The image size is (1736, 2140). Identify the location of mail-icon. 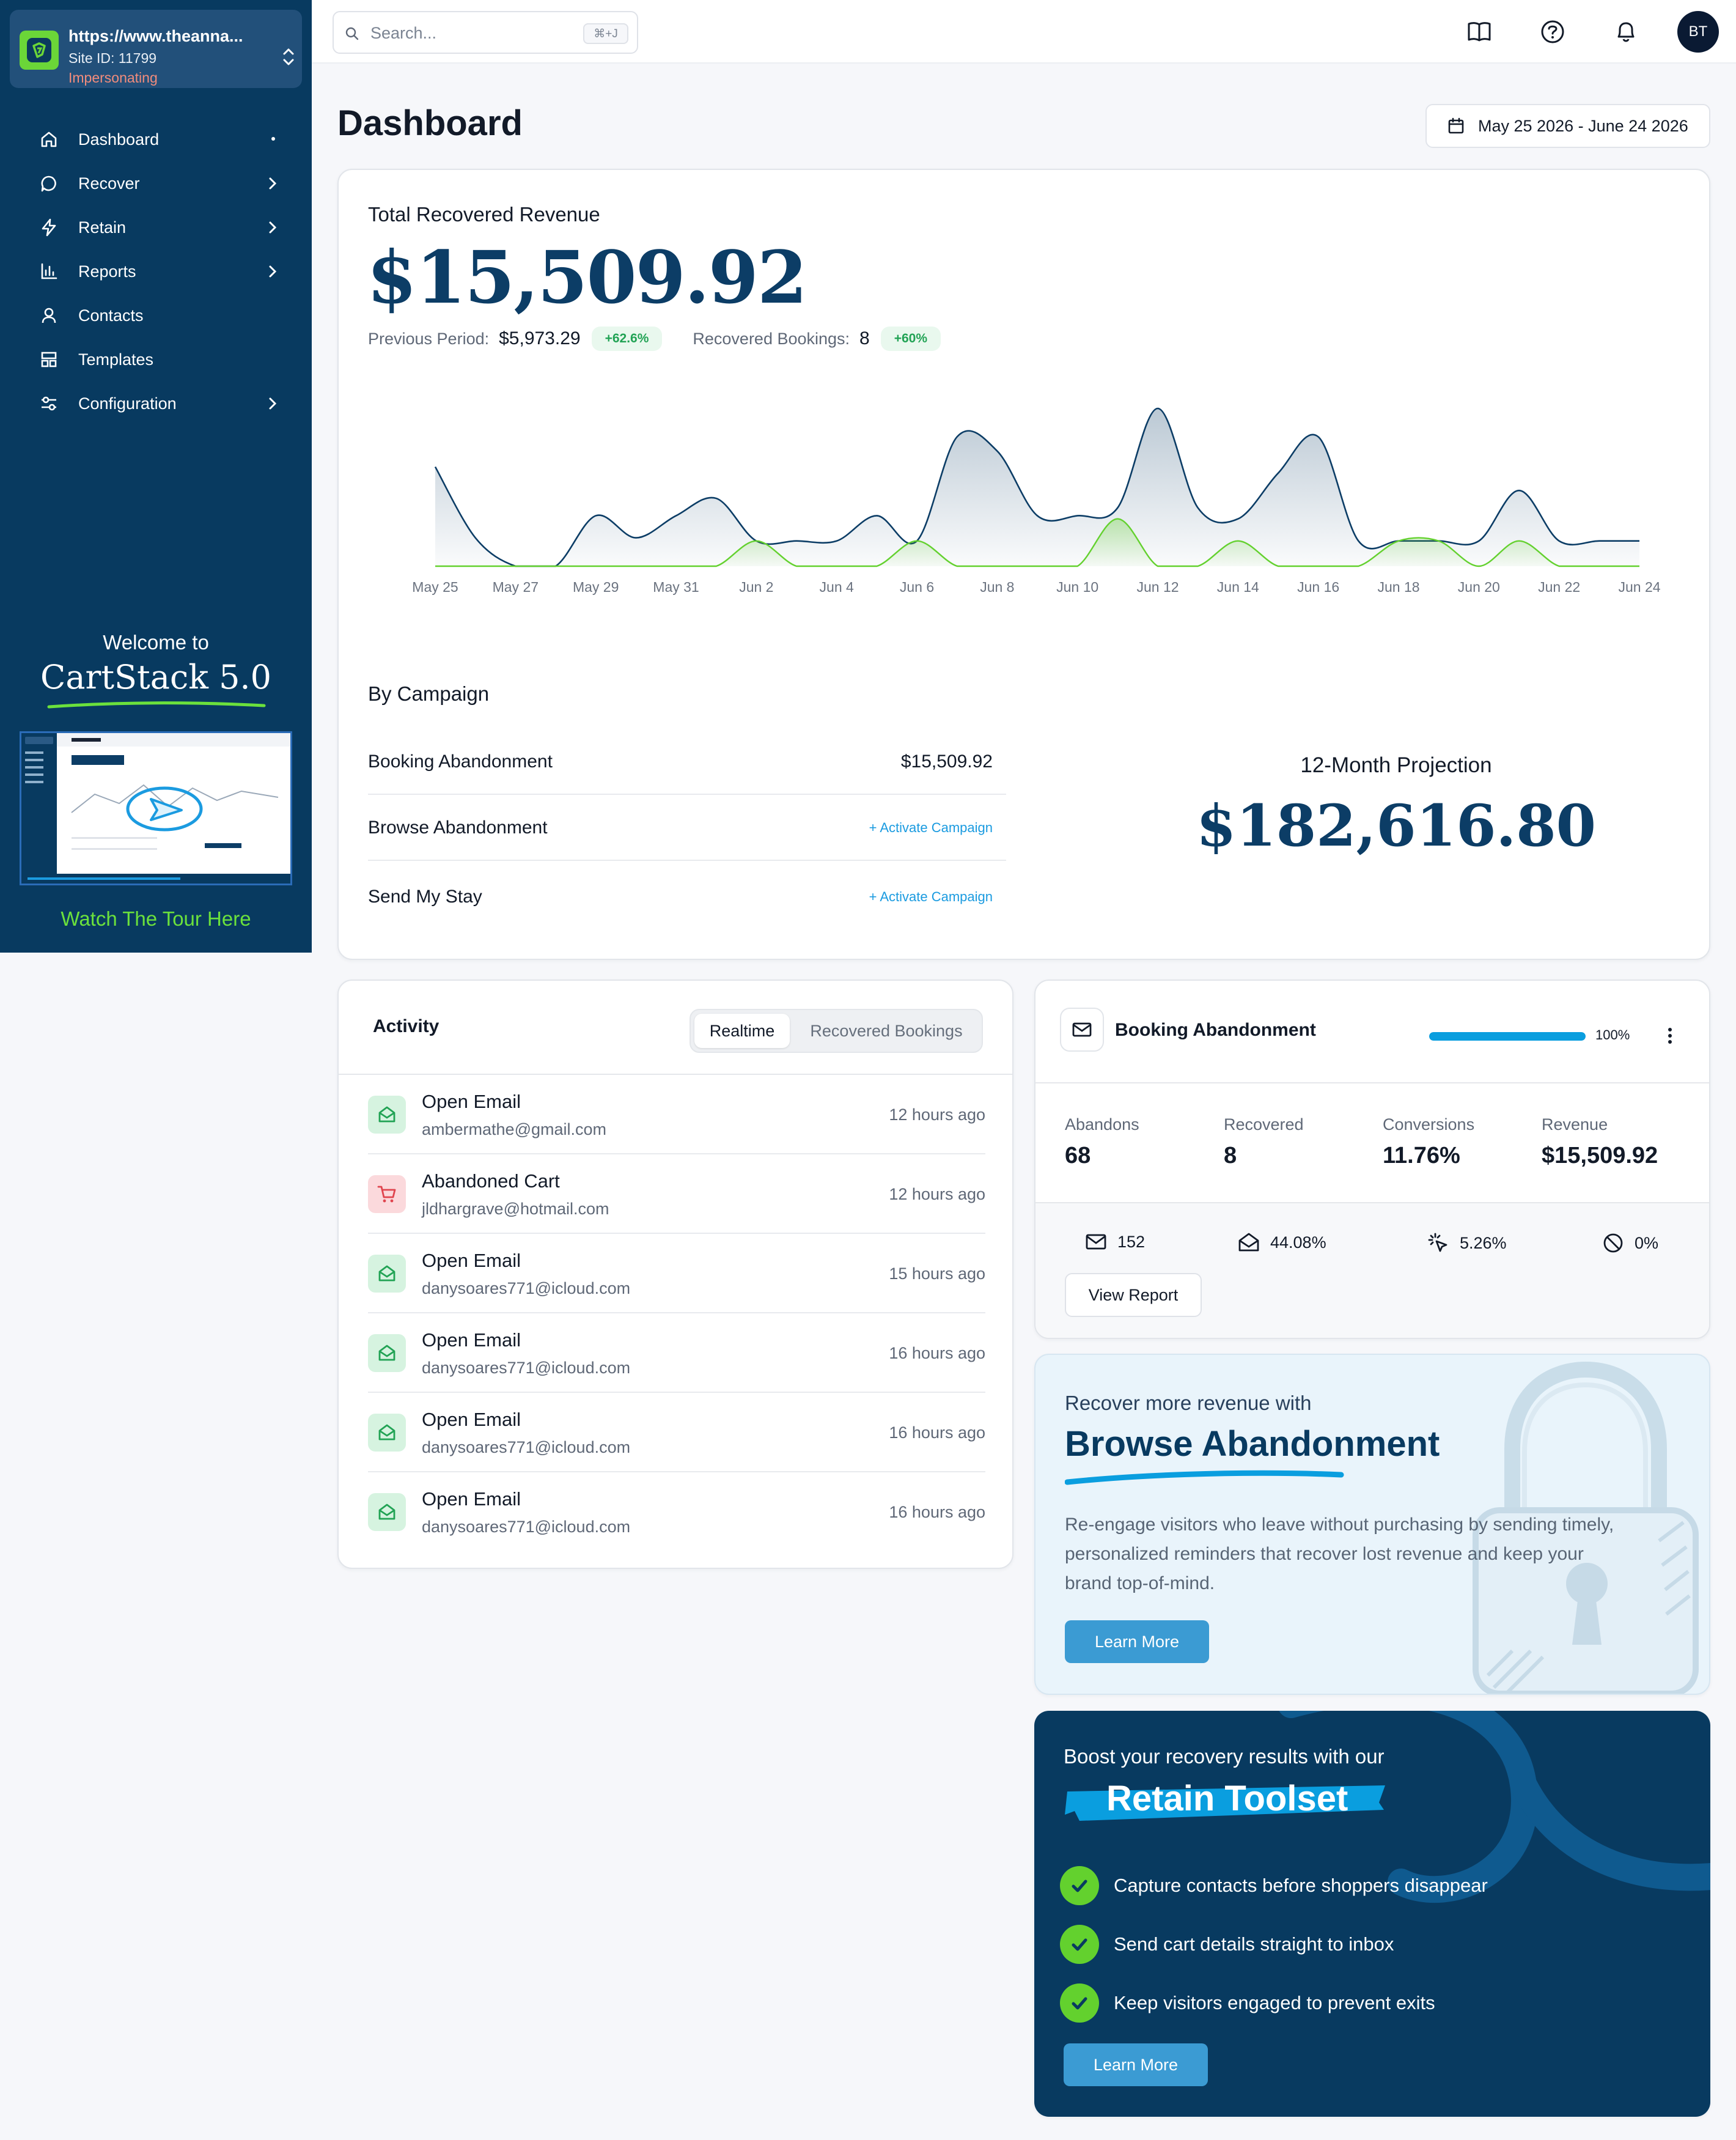
(1096, 1242).